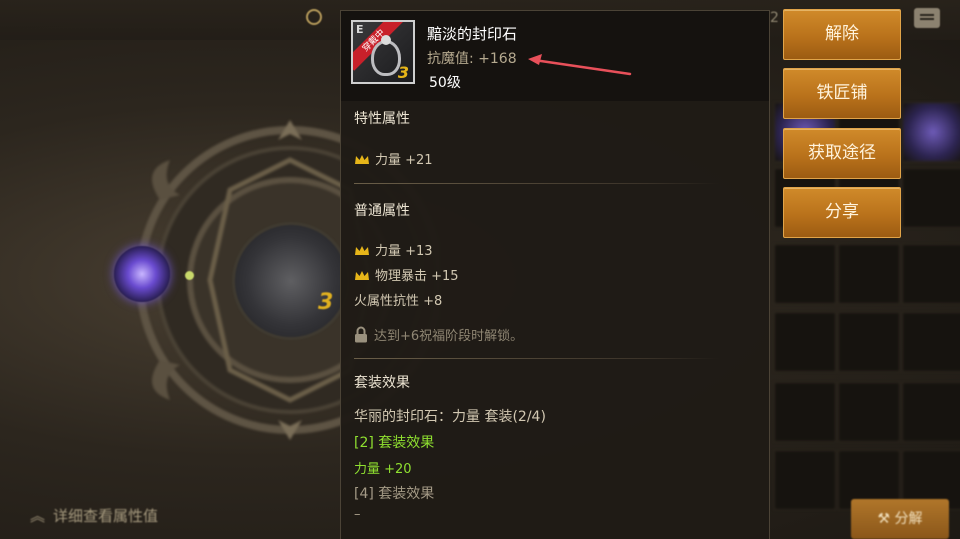 The height and width of the screenshot is (539, 960). Describe the element at coordinates (886, 519) in the screenshot. I see `anvil-icon: ⚒` at that location.